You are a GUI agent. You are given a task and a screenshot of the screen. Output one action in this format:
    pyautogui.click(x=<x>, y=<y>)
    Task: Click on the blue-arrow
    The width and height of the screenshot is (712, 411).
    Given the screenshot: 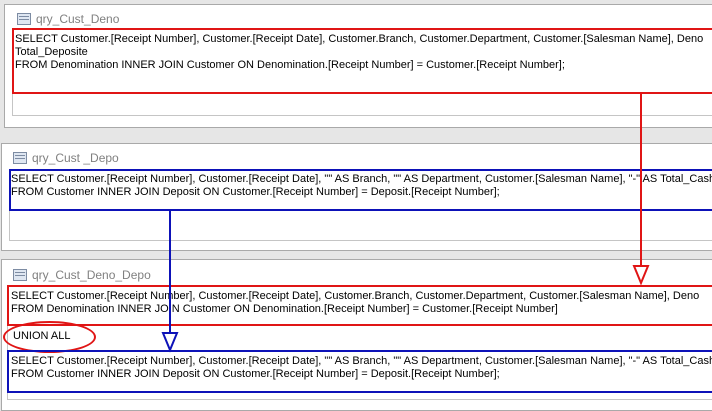 What is the action you would take?
    pyautogui.click(x=170, y=282)
    